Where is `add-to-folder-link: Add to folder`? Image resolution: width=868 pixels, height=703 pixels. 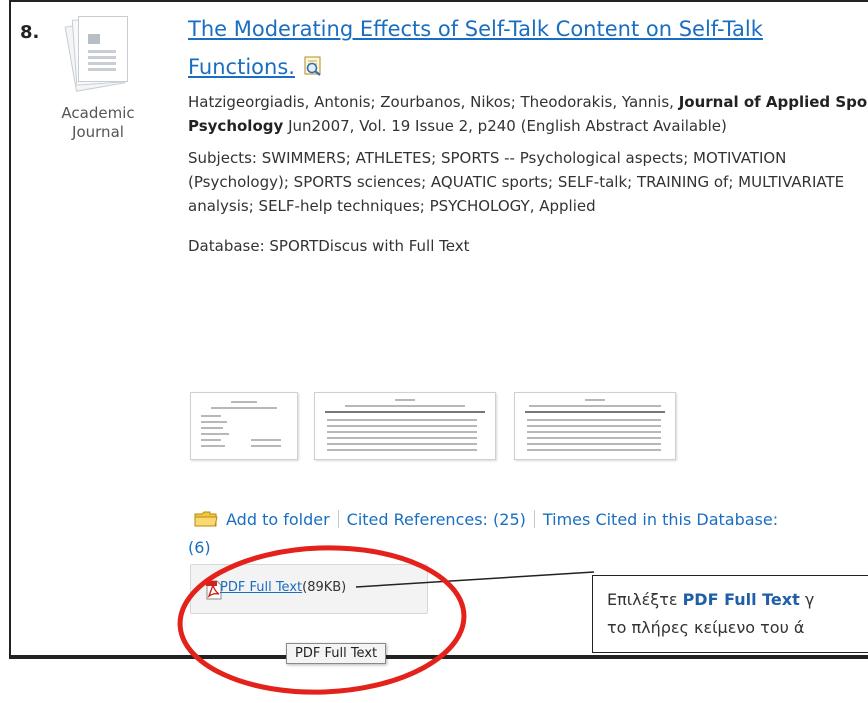 add-to-folder-link: Add to folder is located at coordinates (278, 519).